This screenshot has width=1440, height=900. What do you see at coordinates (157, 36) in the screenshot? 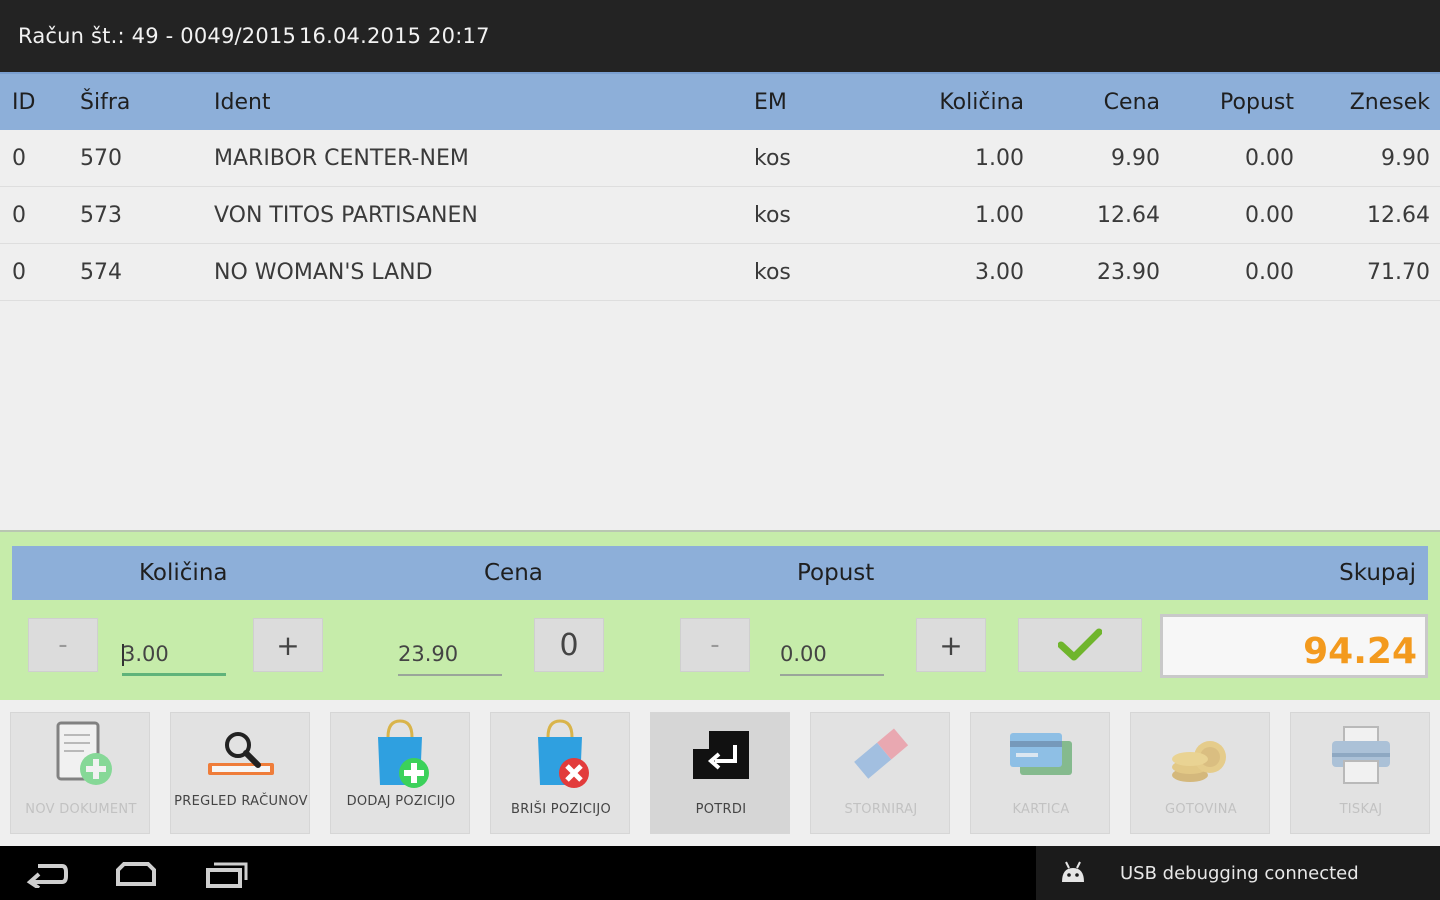
I see `invoice-number: Račun št.: 49 - 0049/2015` at bounding box center [157, 36].